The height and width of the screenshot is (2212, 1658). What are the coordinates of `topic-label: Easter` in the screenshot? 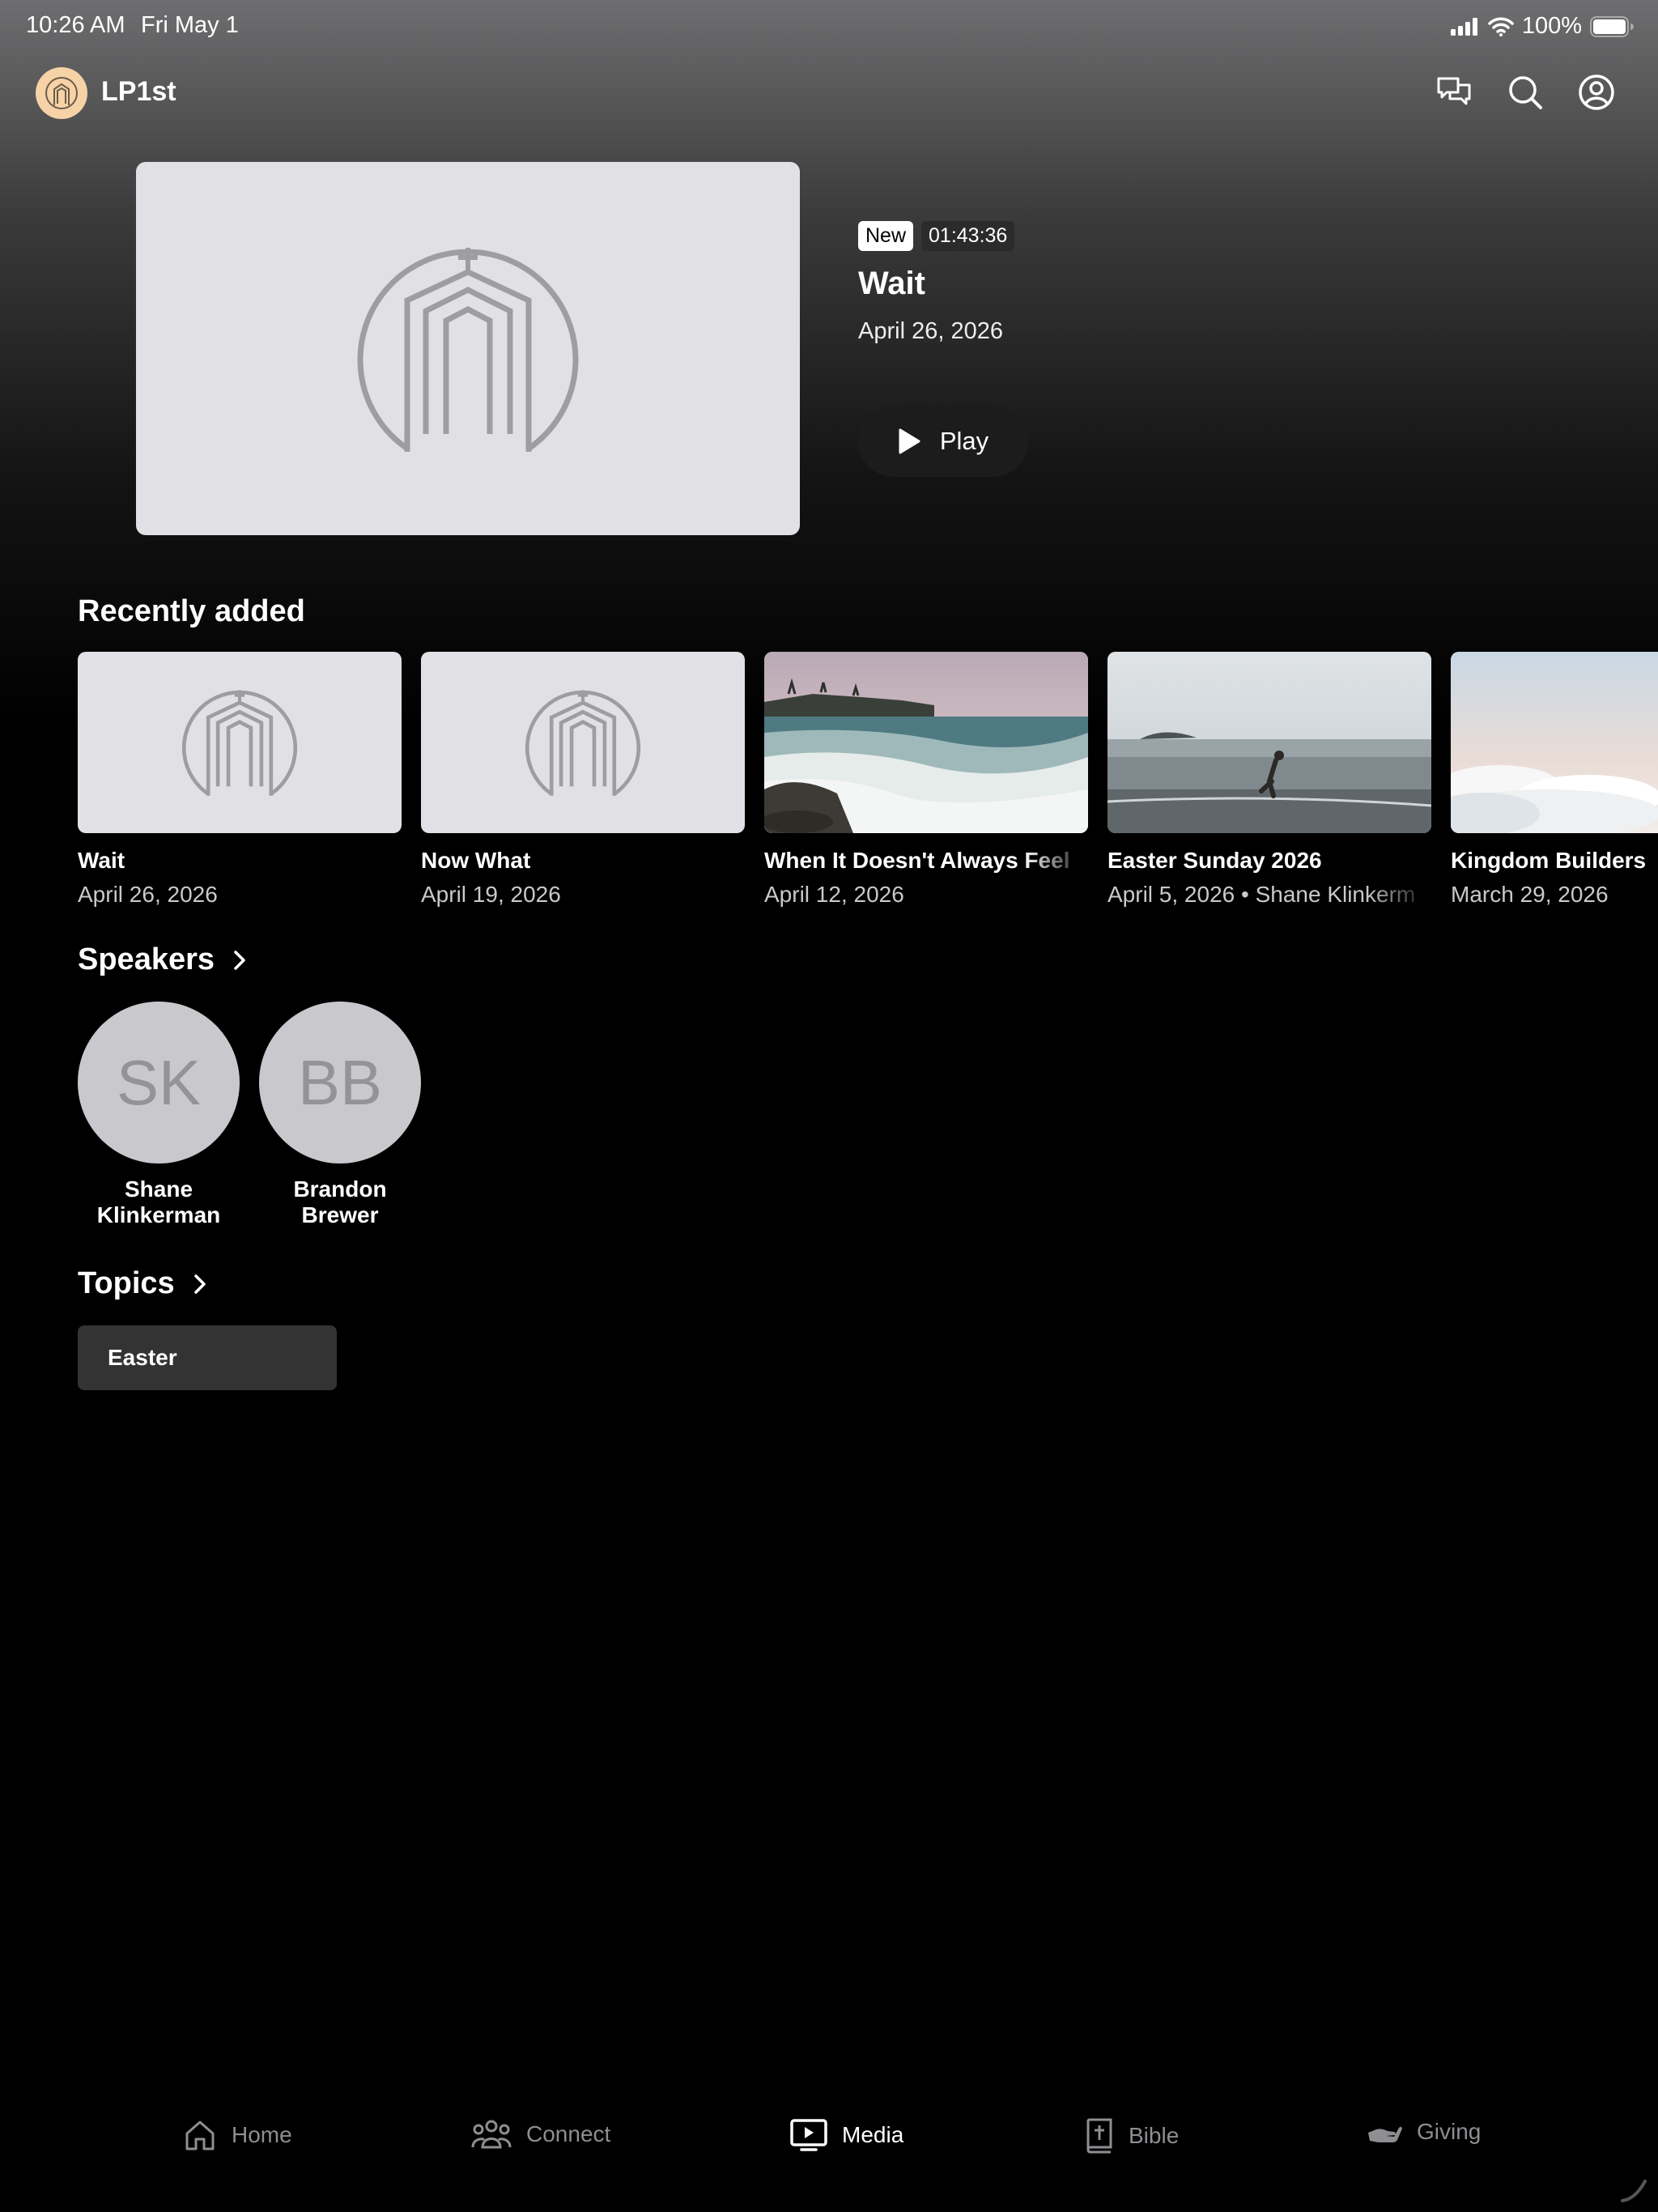 It's located at (142, 1357).